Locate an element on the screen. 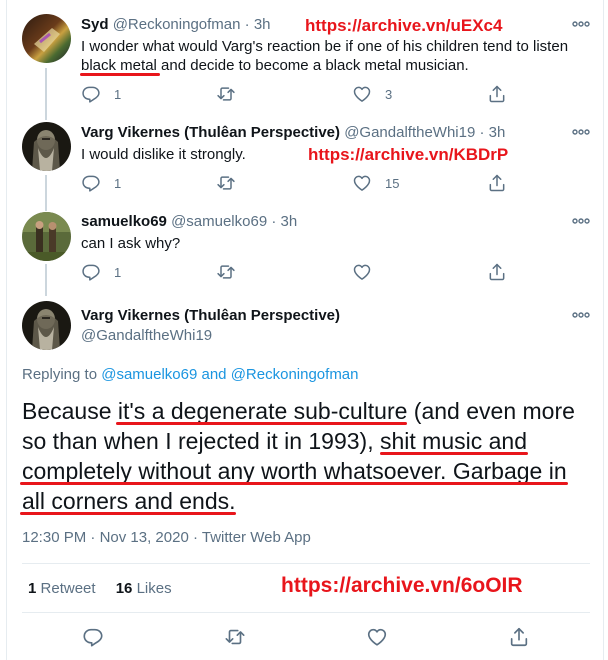  tweet-time: 12:30 PM is located at coordinates (54, 537).